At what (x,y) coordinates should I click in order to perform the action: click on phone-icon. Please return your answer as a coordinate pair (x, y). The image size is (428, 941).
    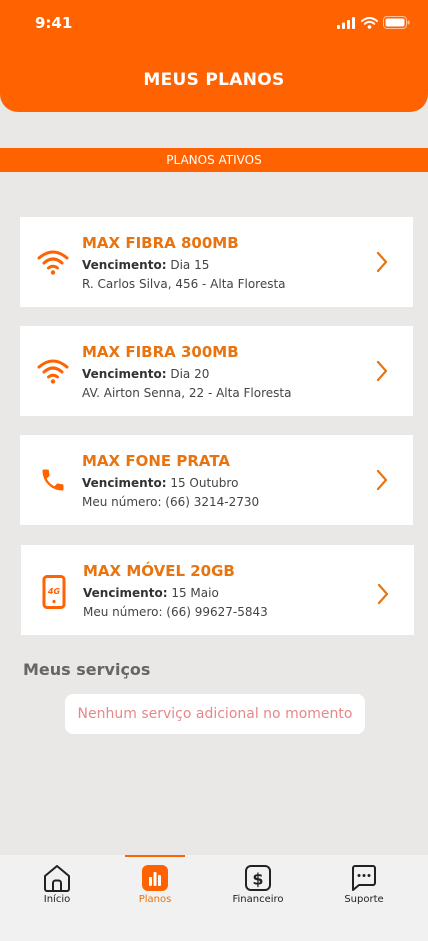
    Looking at the image, I should click on (53, 480).